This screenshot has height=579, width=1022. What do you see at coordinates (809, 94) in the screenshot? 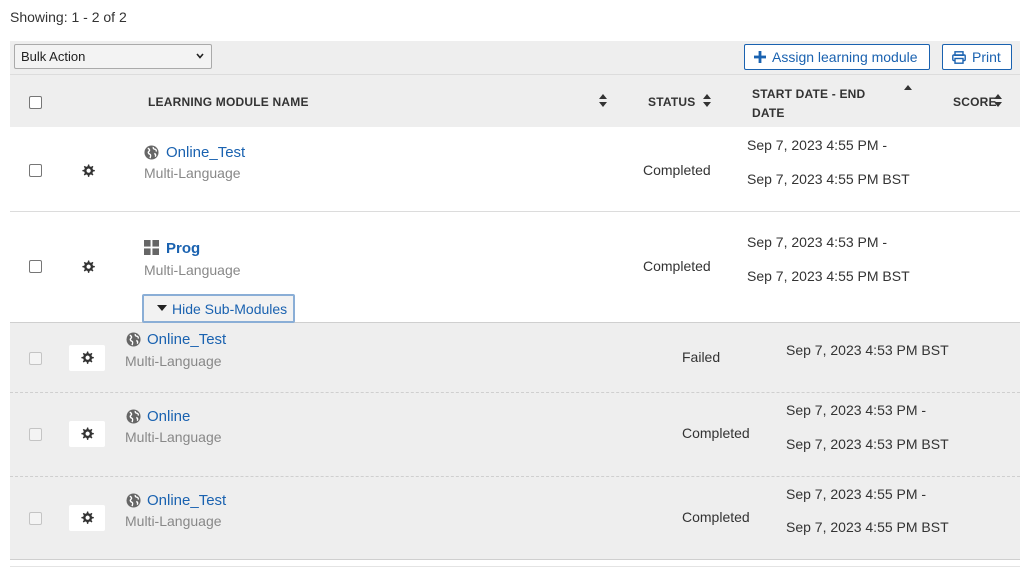
I see `date-header-line1: START DATE - END` at bounding box center [809, 94].